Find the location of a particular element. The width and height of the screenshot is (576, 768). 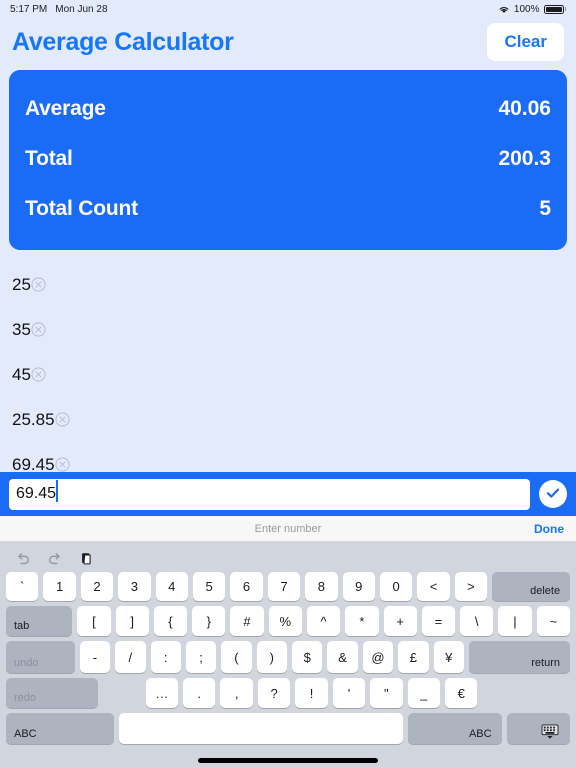

key-4: 4 is located at coordinates (171, 586).